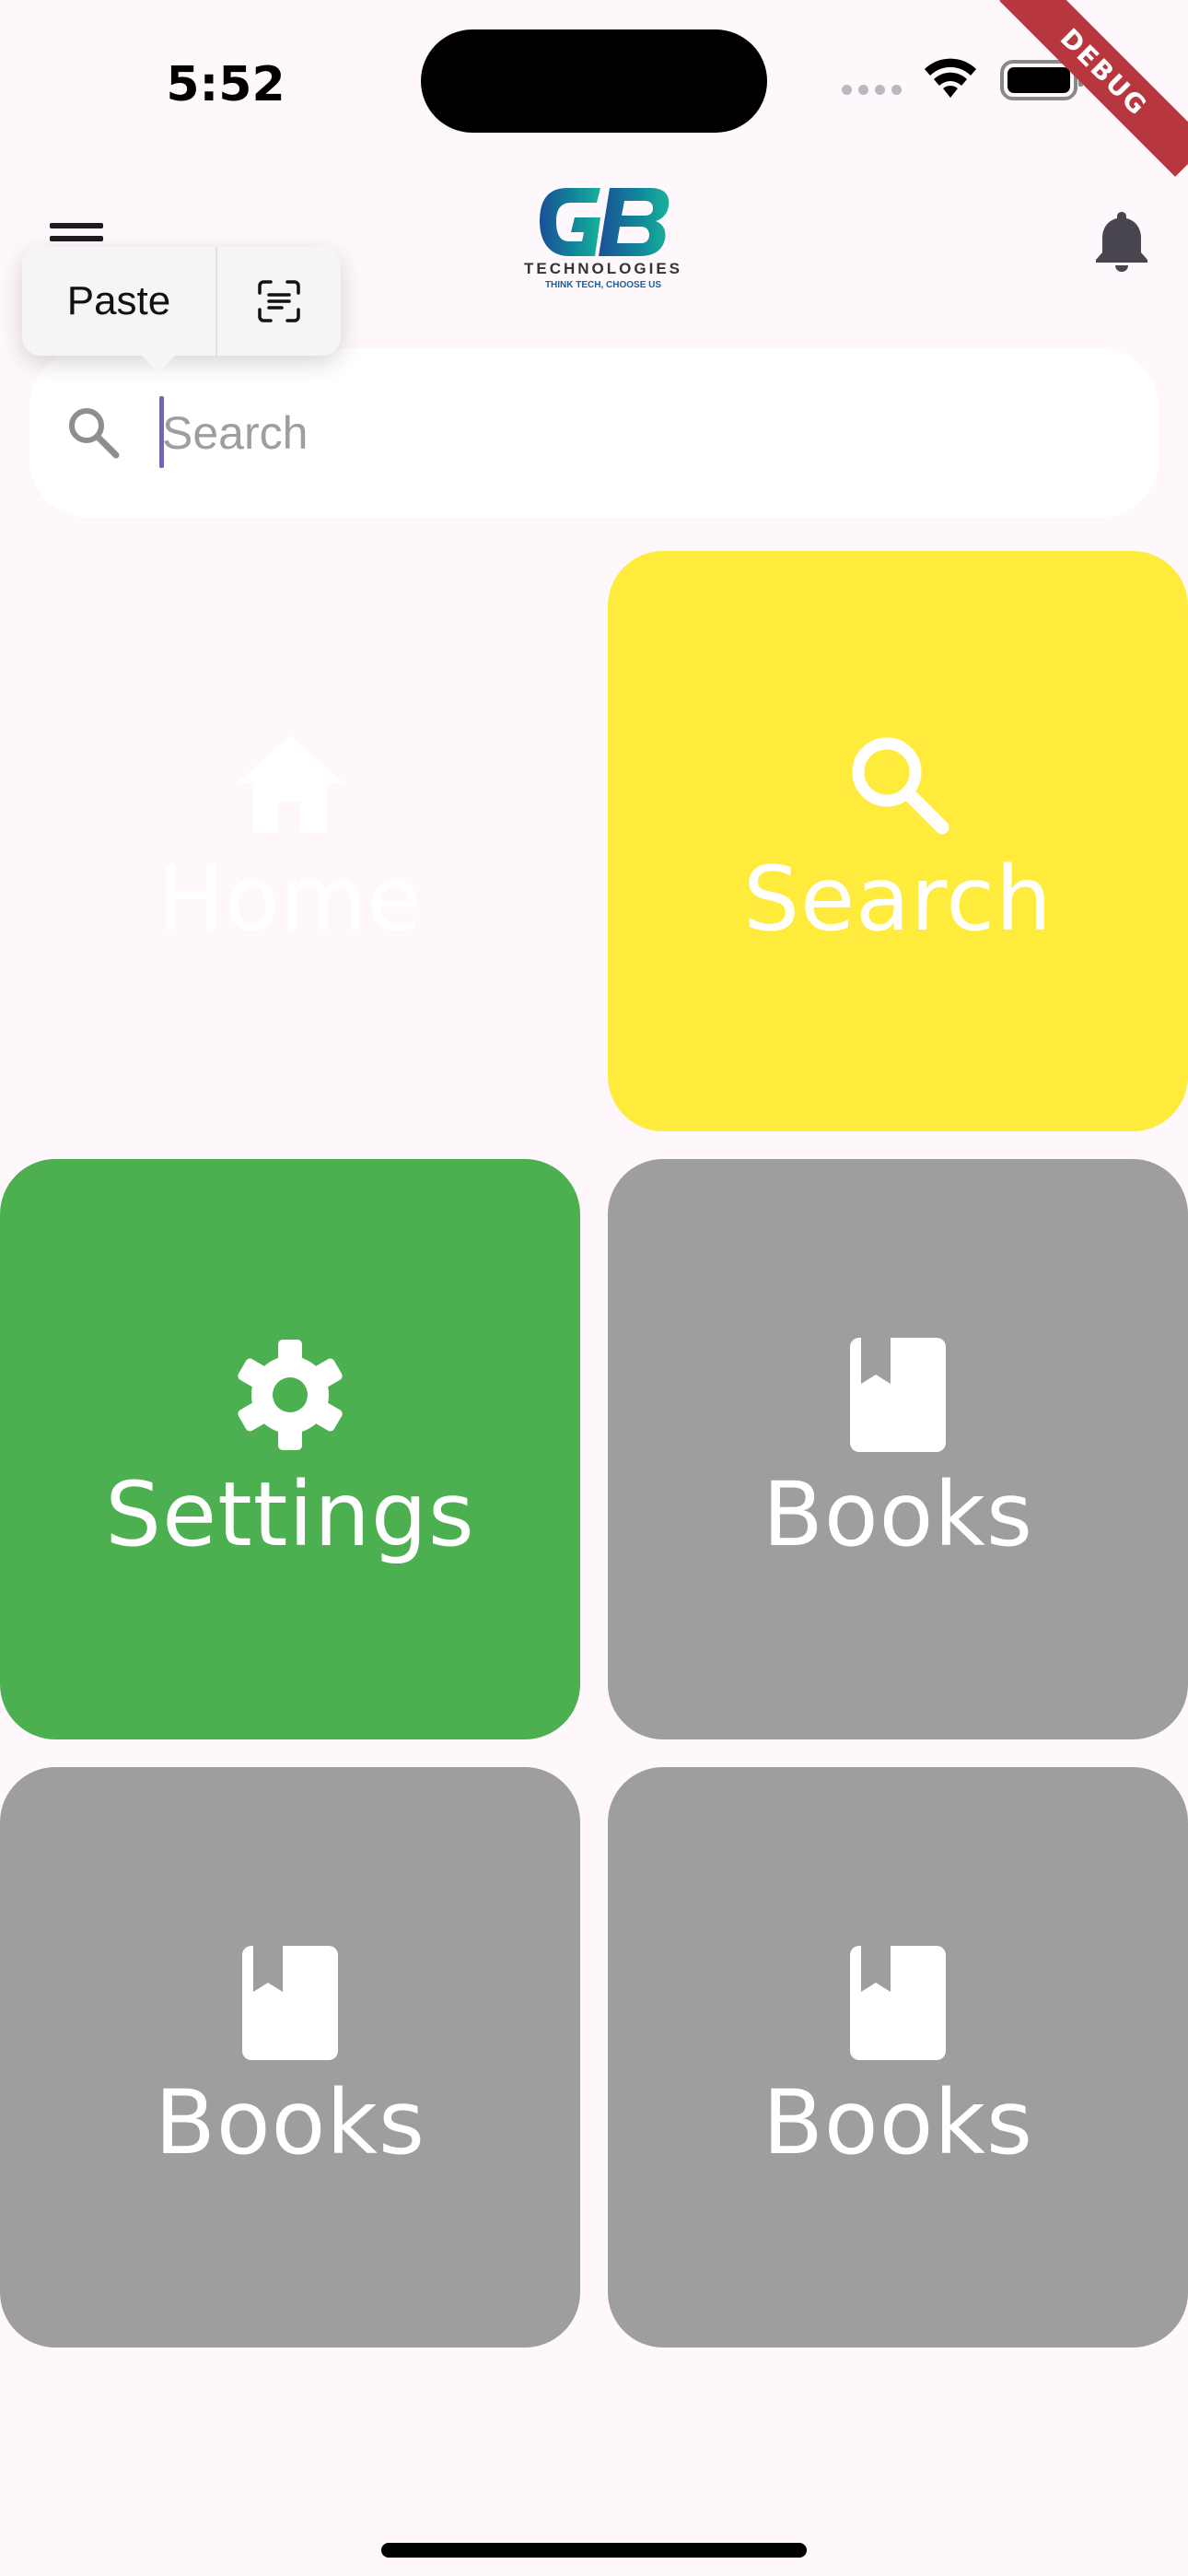 The image size is (1188, 2576). What do you see at coordinates (594, 2550) in the screenshot?
I see `home-indicator` at bounding box center [594, 2550].